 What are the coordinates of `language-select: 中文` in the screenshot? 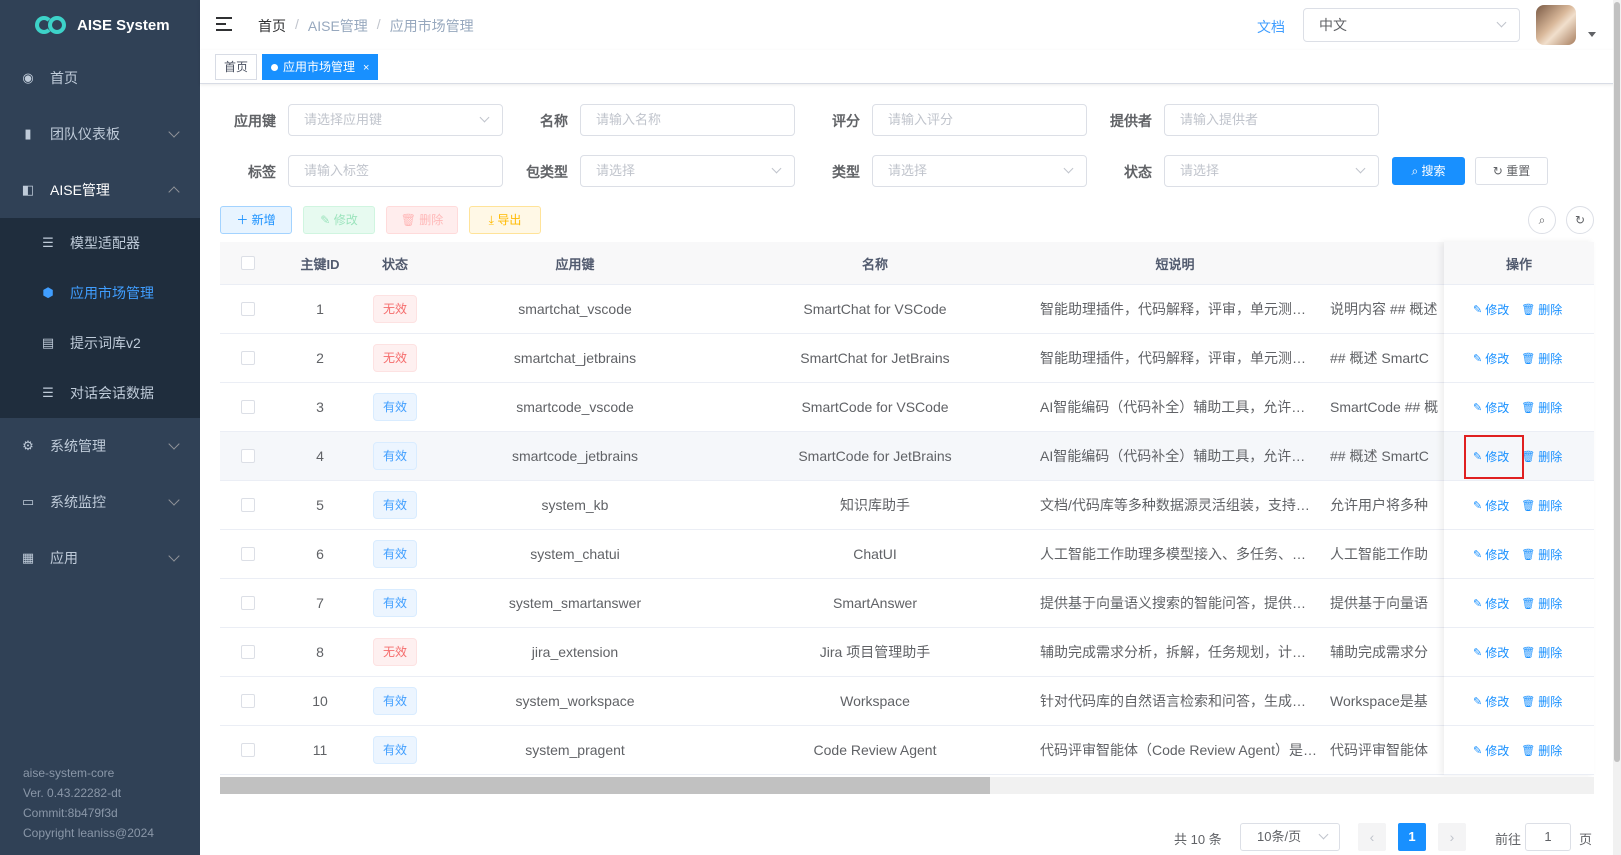 It's located at (1411, 25).